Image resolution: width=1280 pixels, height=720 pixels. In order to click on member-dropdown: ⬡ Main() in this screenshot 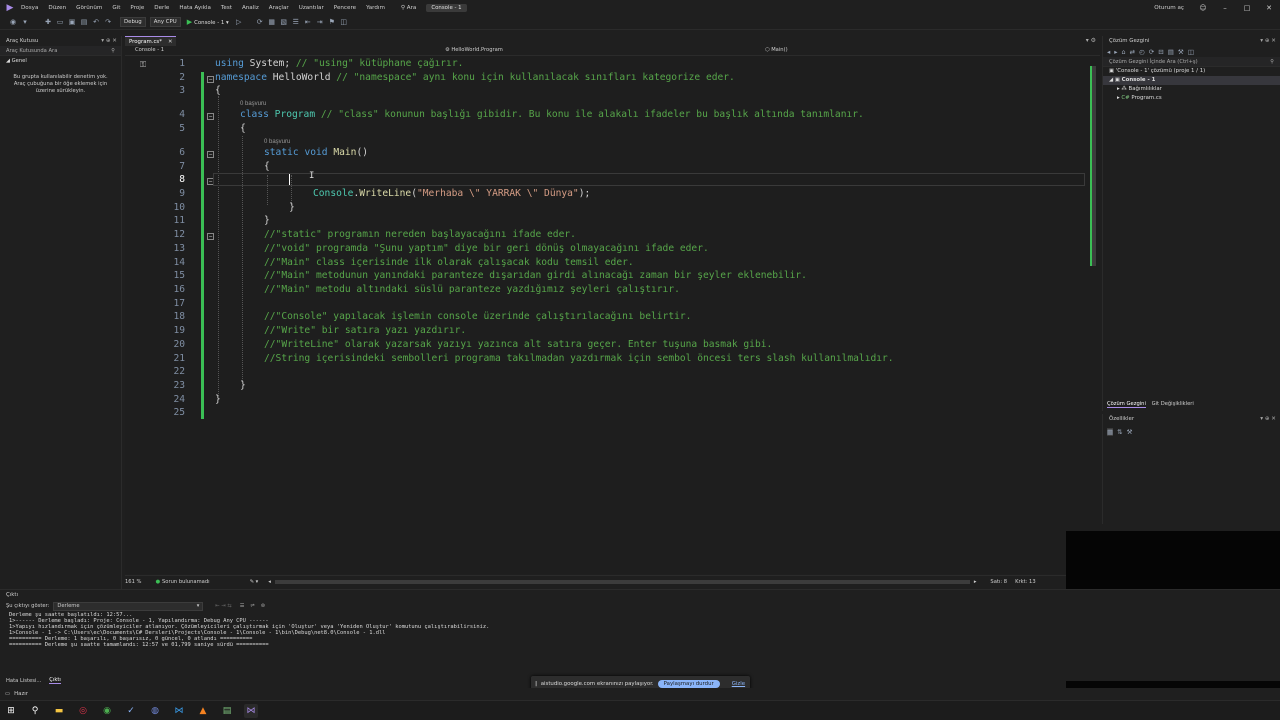, I will do `click(776, 50)`.